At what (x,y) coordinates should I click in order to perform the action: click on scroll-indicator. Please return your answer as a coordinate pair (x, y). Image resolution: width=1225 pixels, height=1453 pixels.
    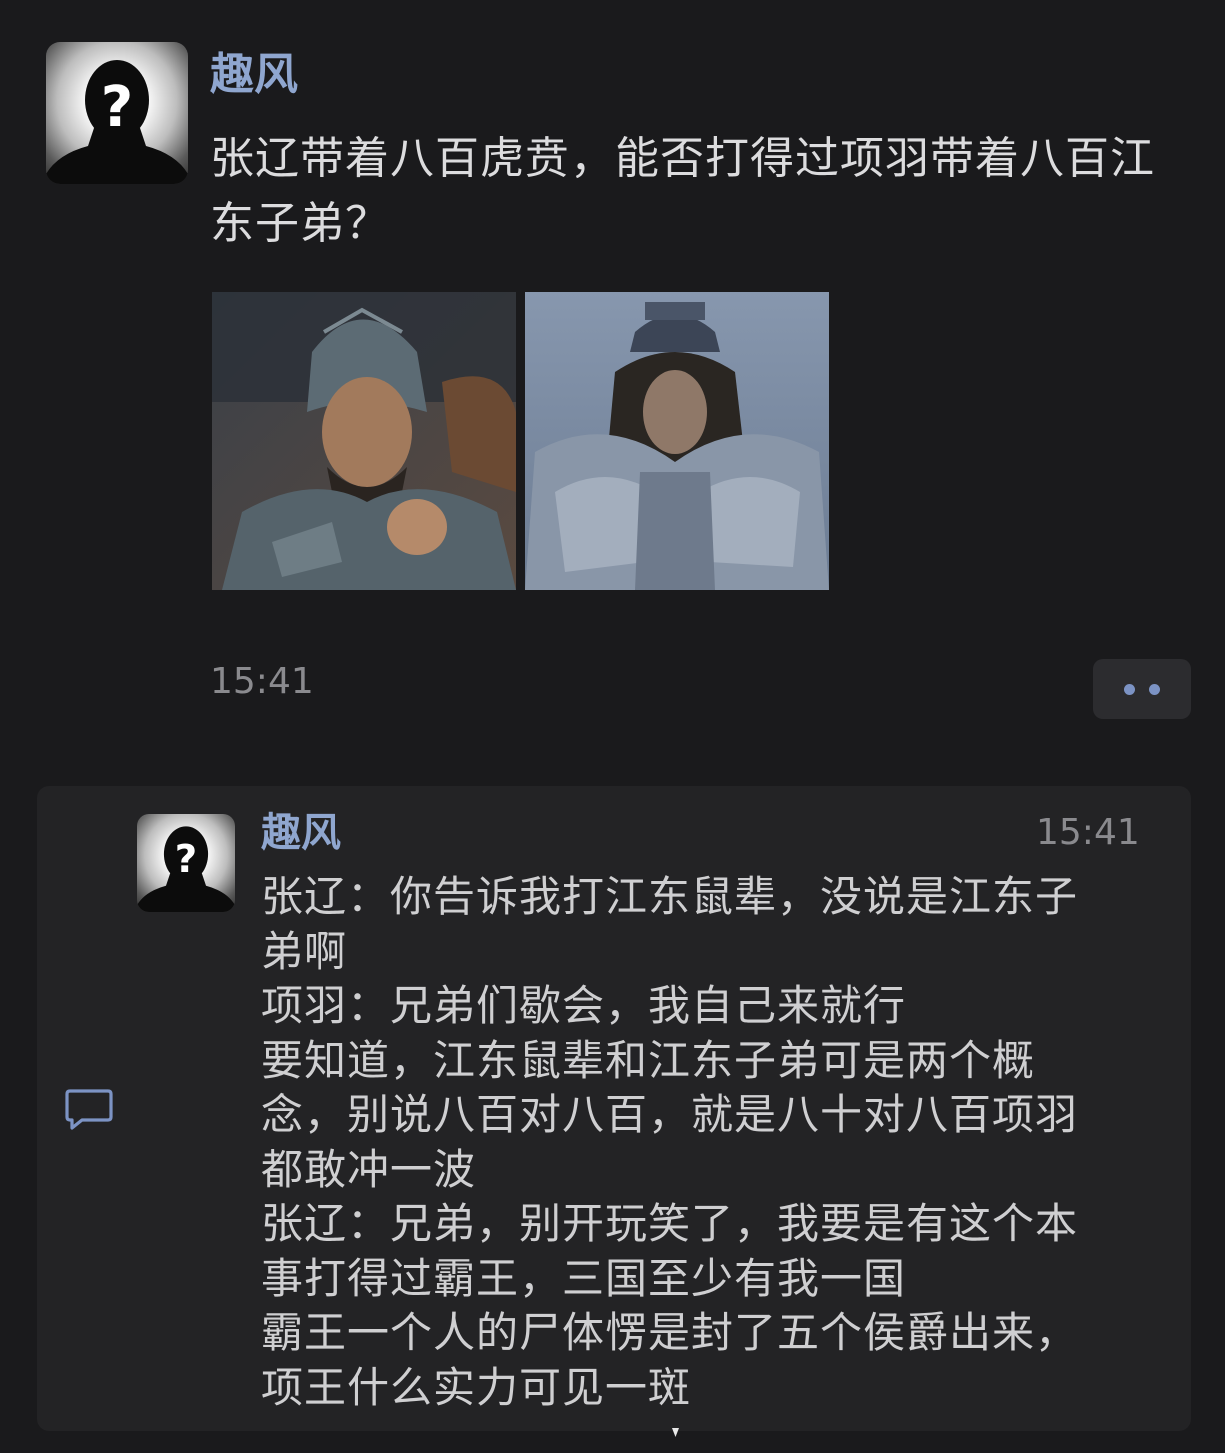
    Looking at the image, I should click on (675, 1432).